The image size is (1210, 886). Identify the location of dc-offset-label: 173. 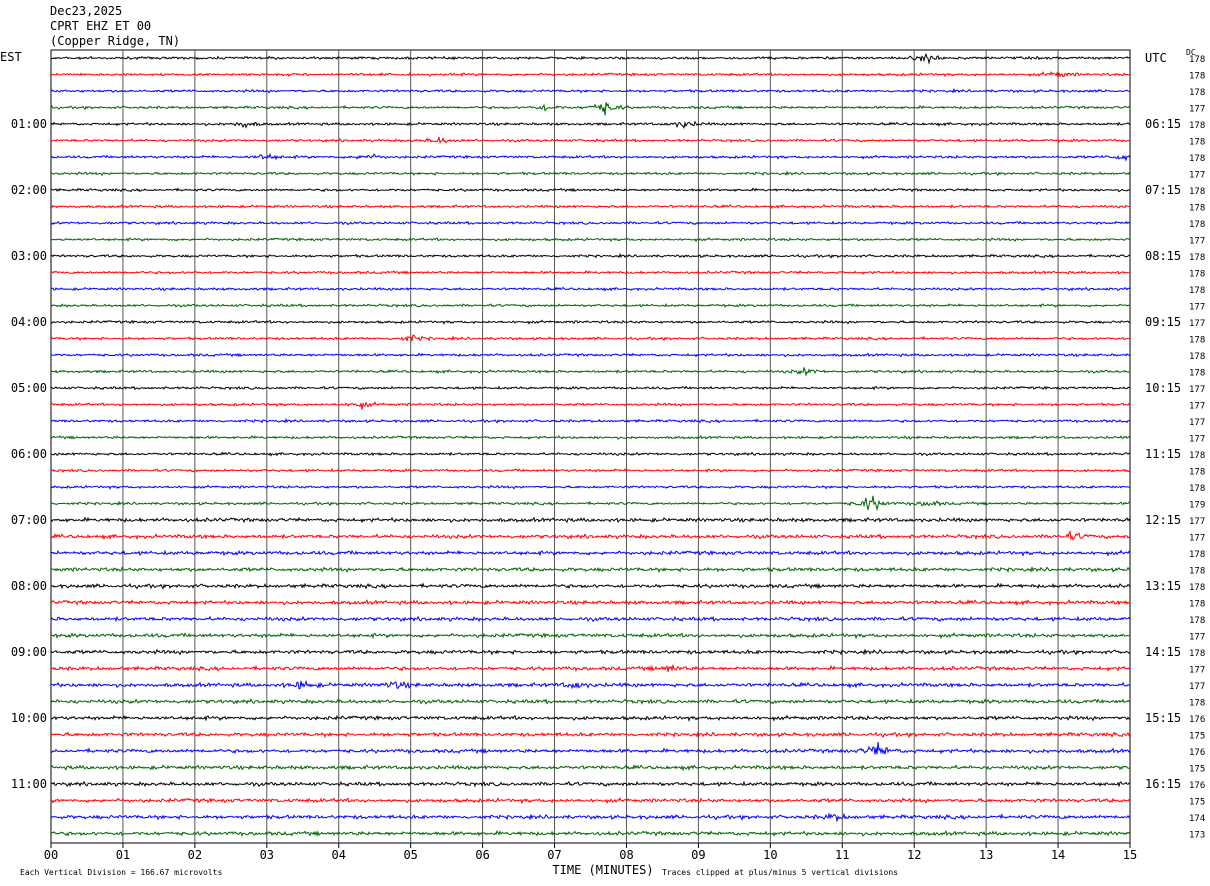
(1197, 836).